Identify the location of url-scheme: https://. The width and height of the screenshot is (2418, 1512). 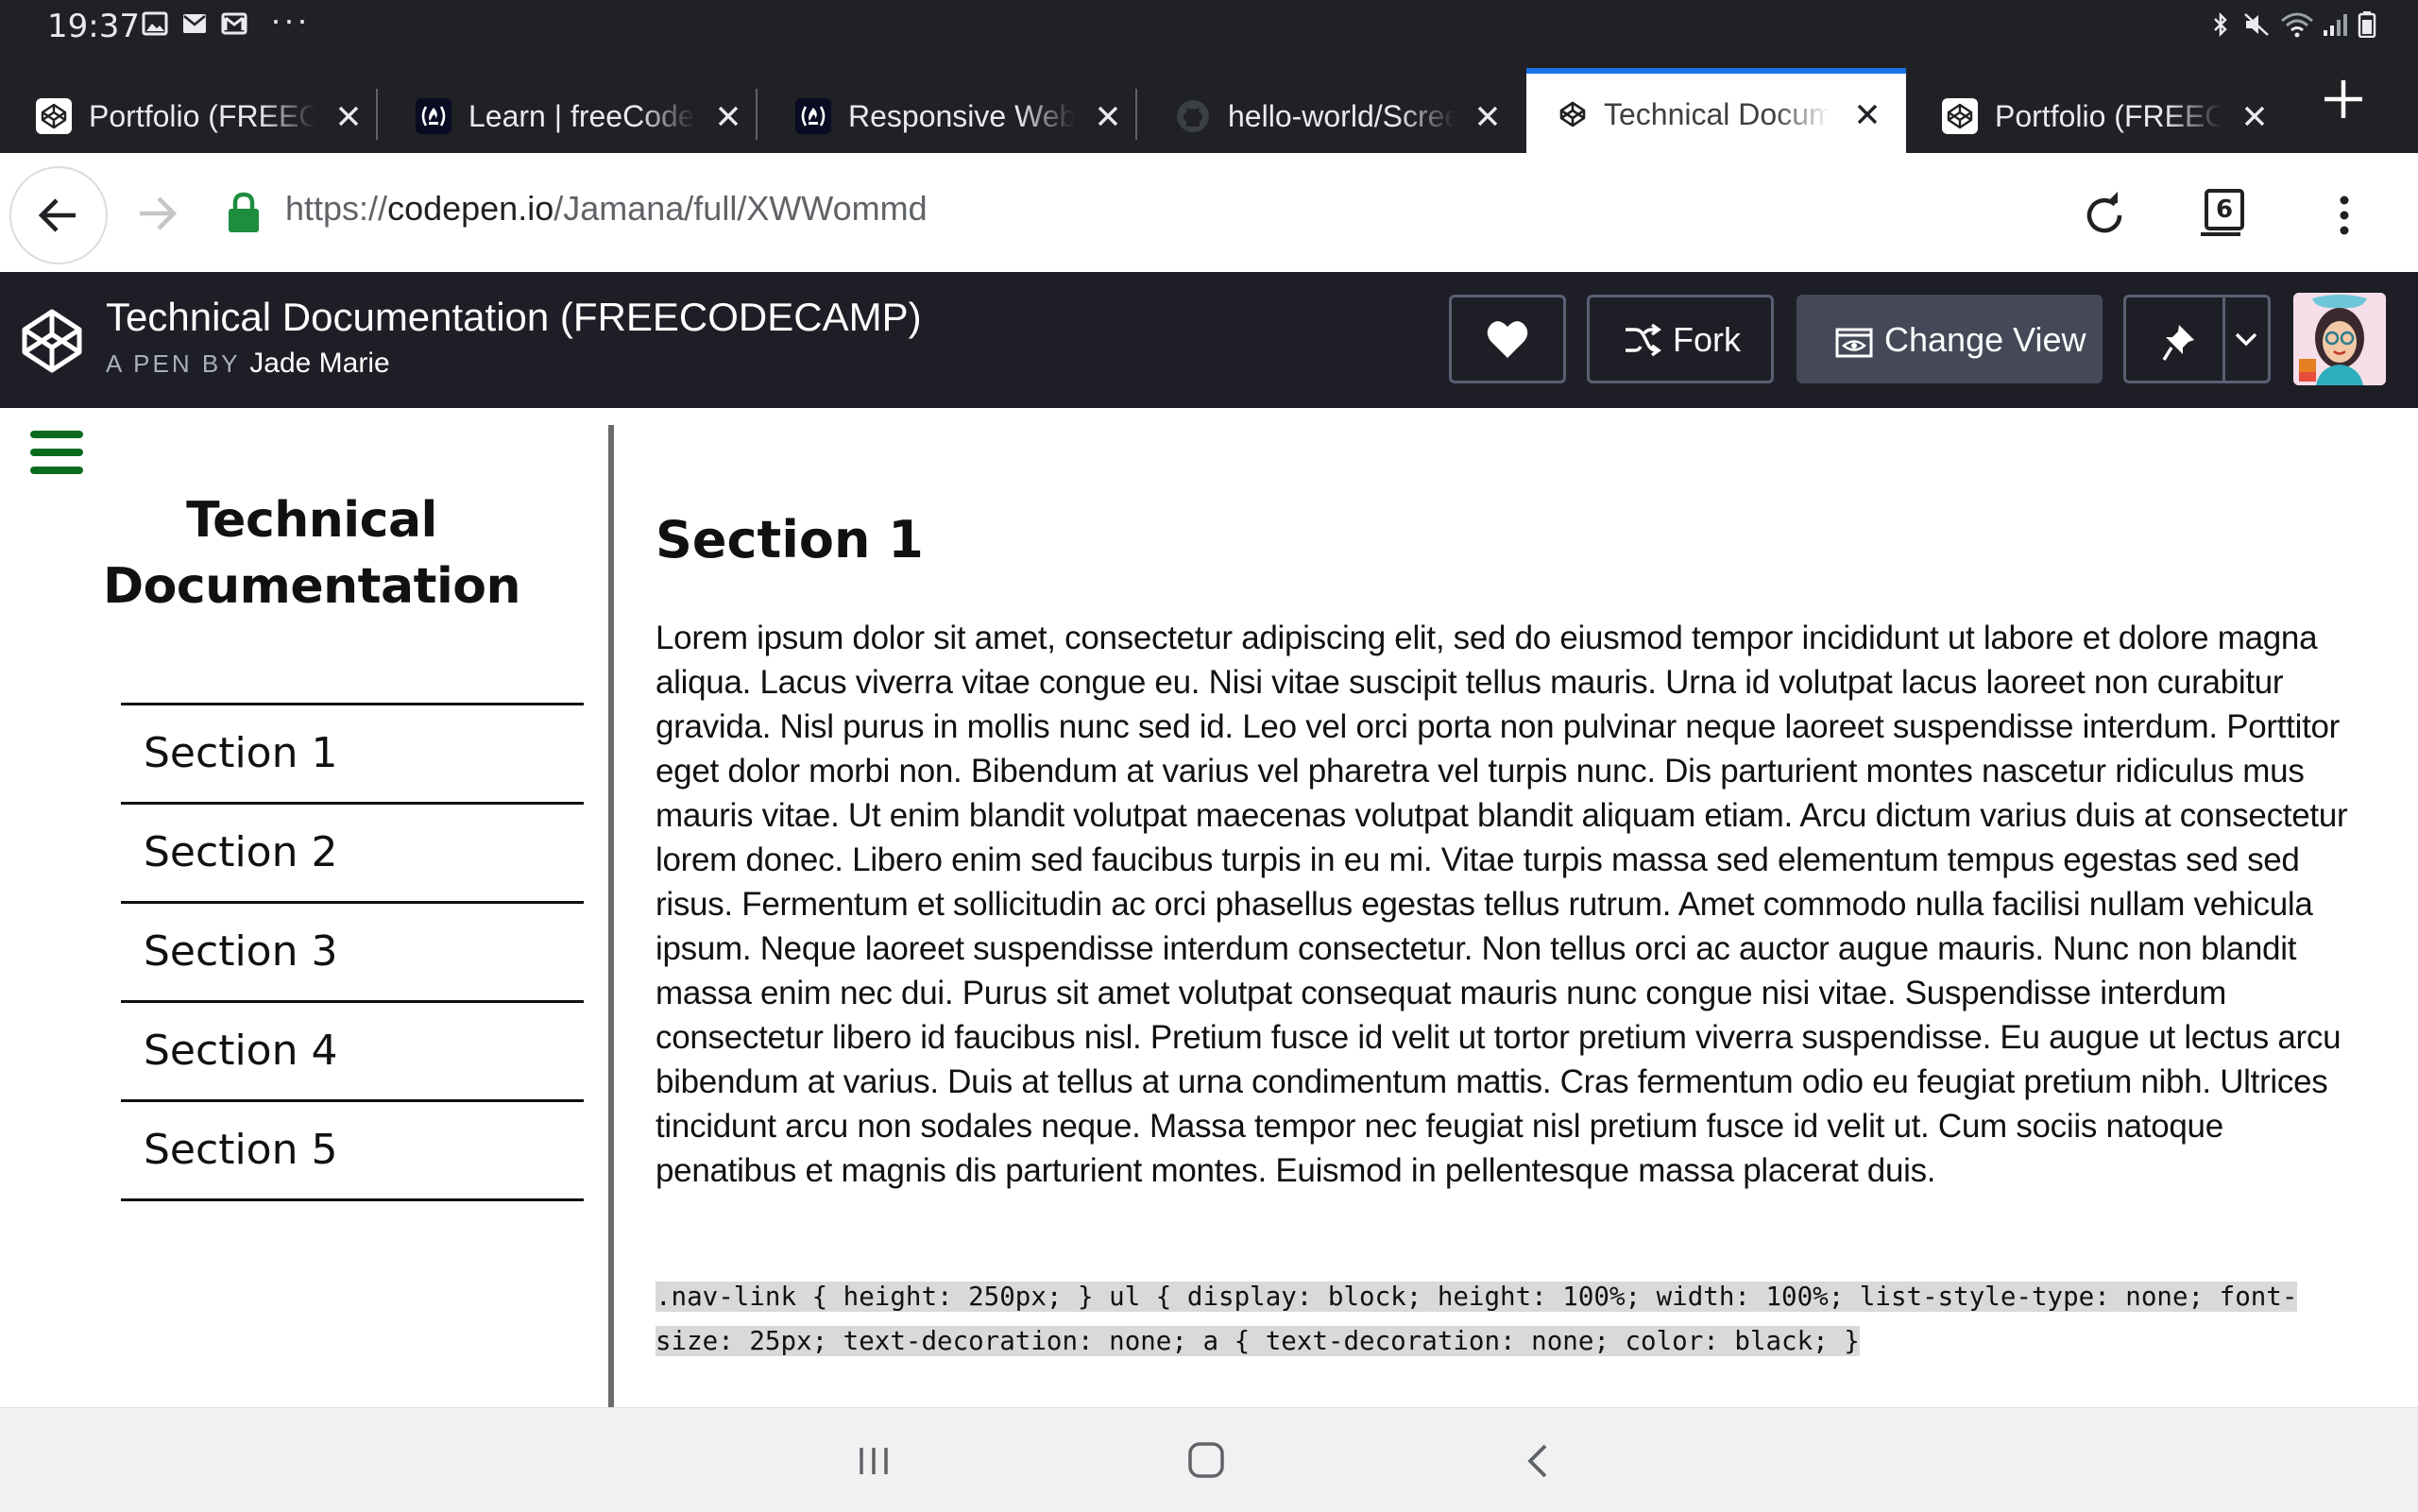
(336, 208).